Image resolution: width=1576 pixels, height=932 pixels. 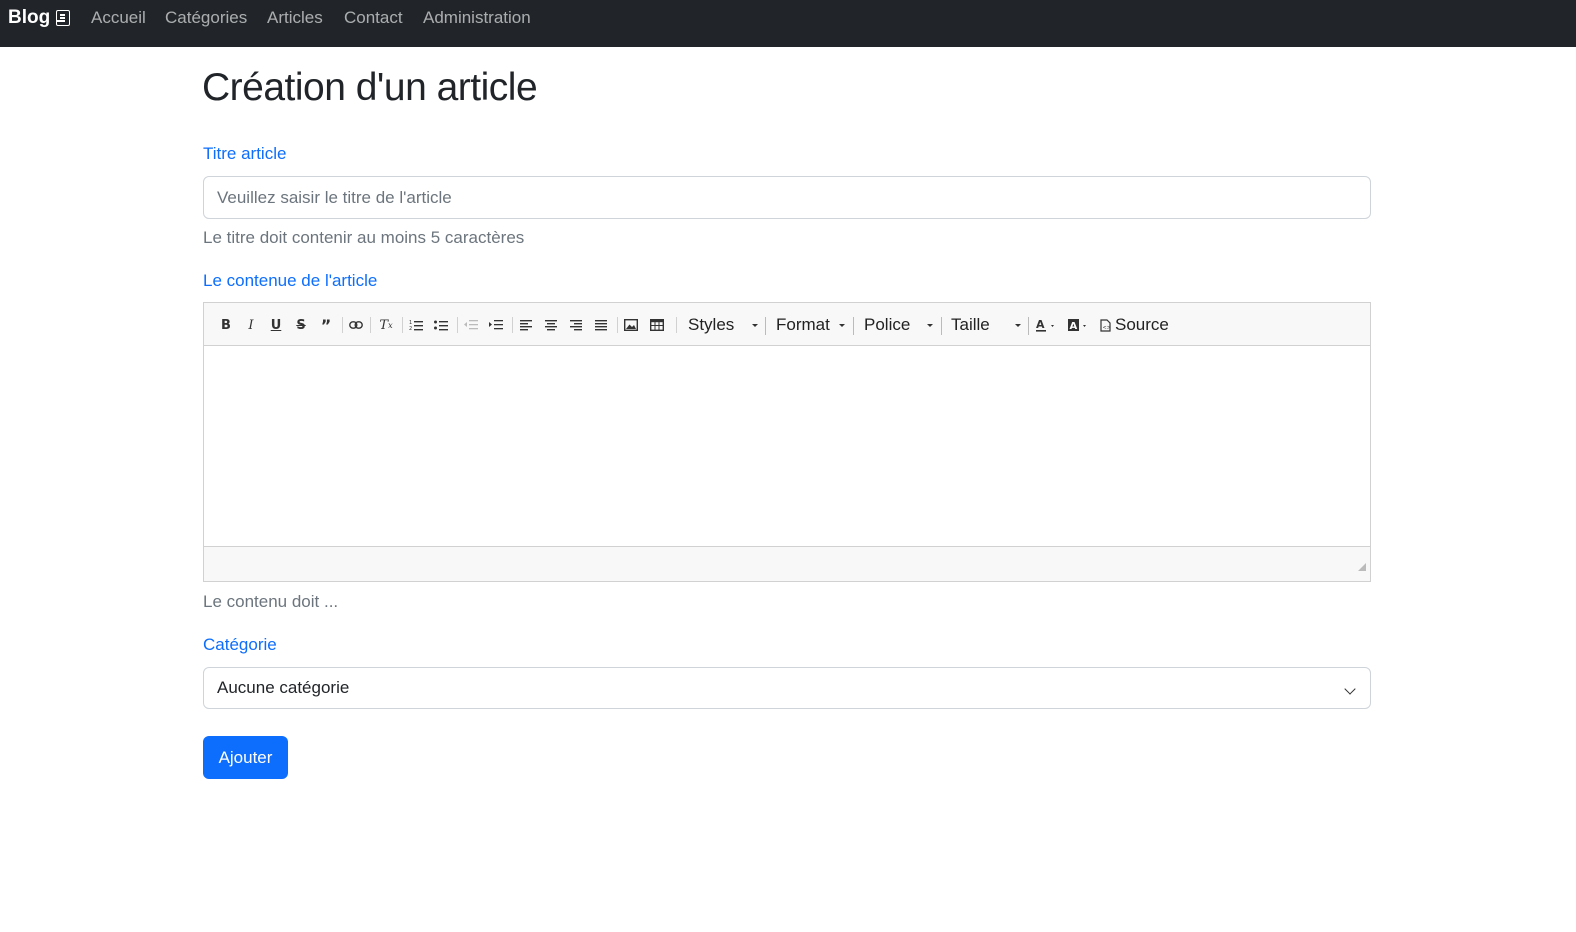 I want to click on numbered-list-icon: 12, so click(x=416, y=325).